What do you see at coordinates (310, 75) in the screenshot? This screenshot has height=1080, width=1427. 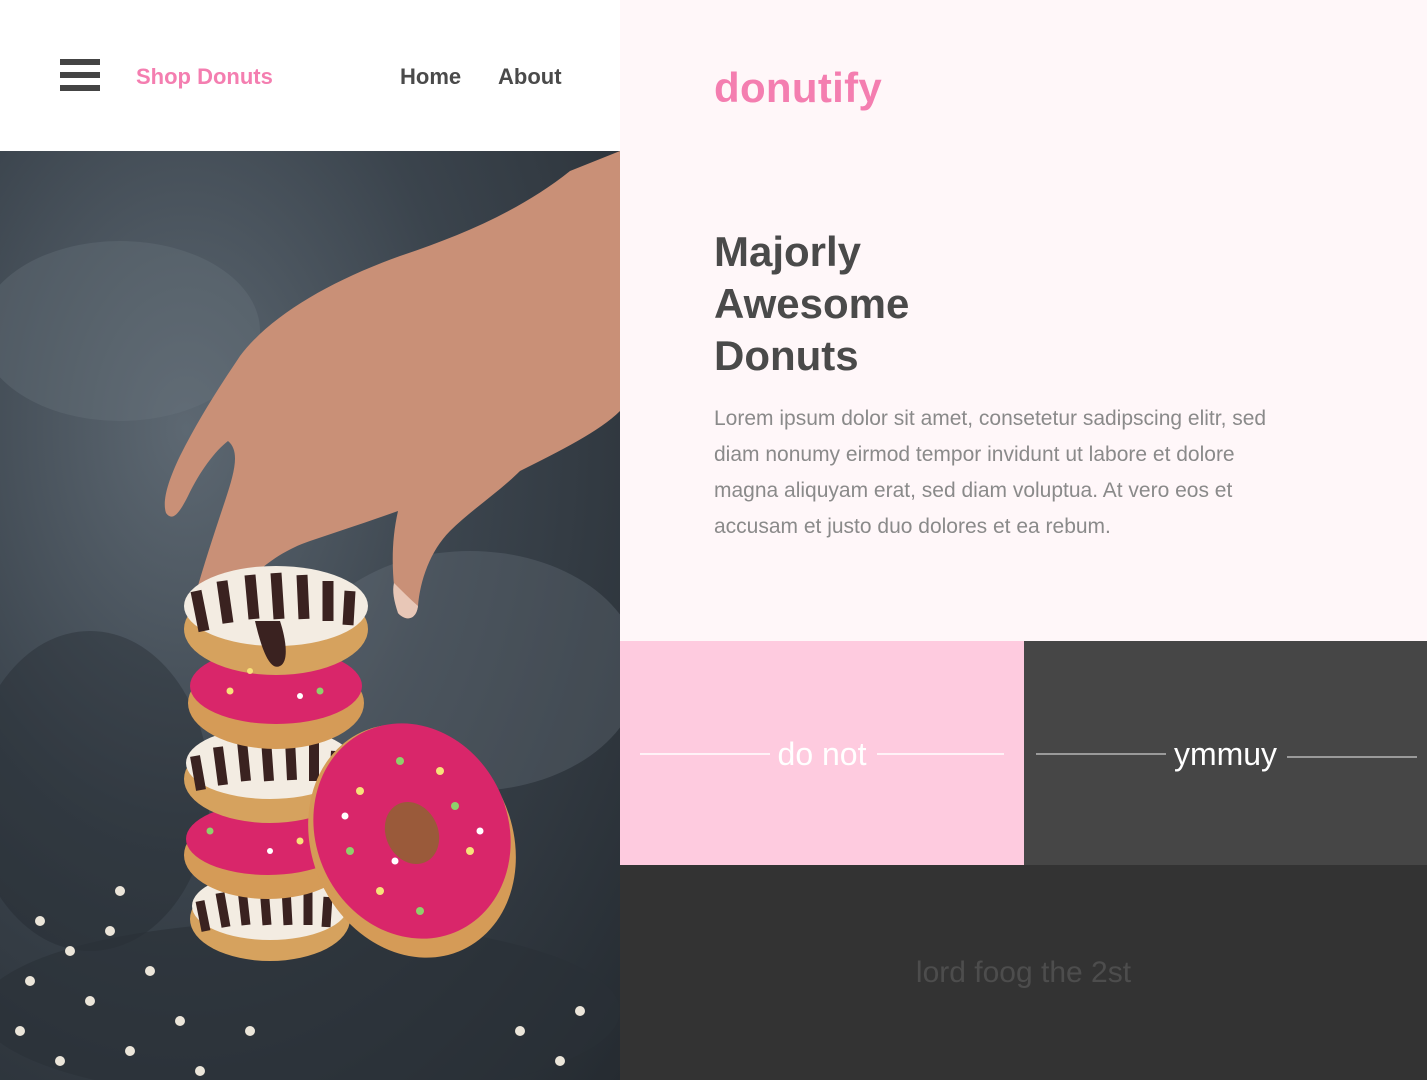 I see `top-nav: Shop Donuts Home About` at bounding box center [310, 75].